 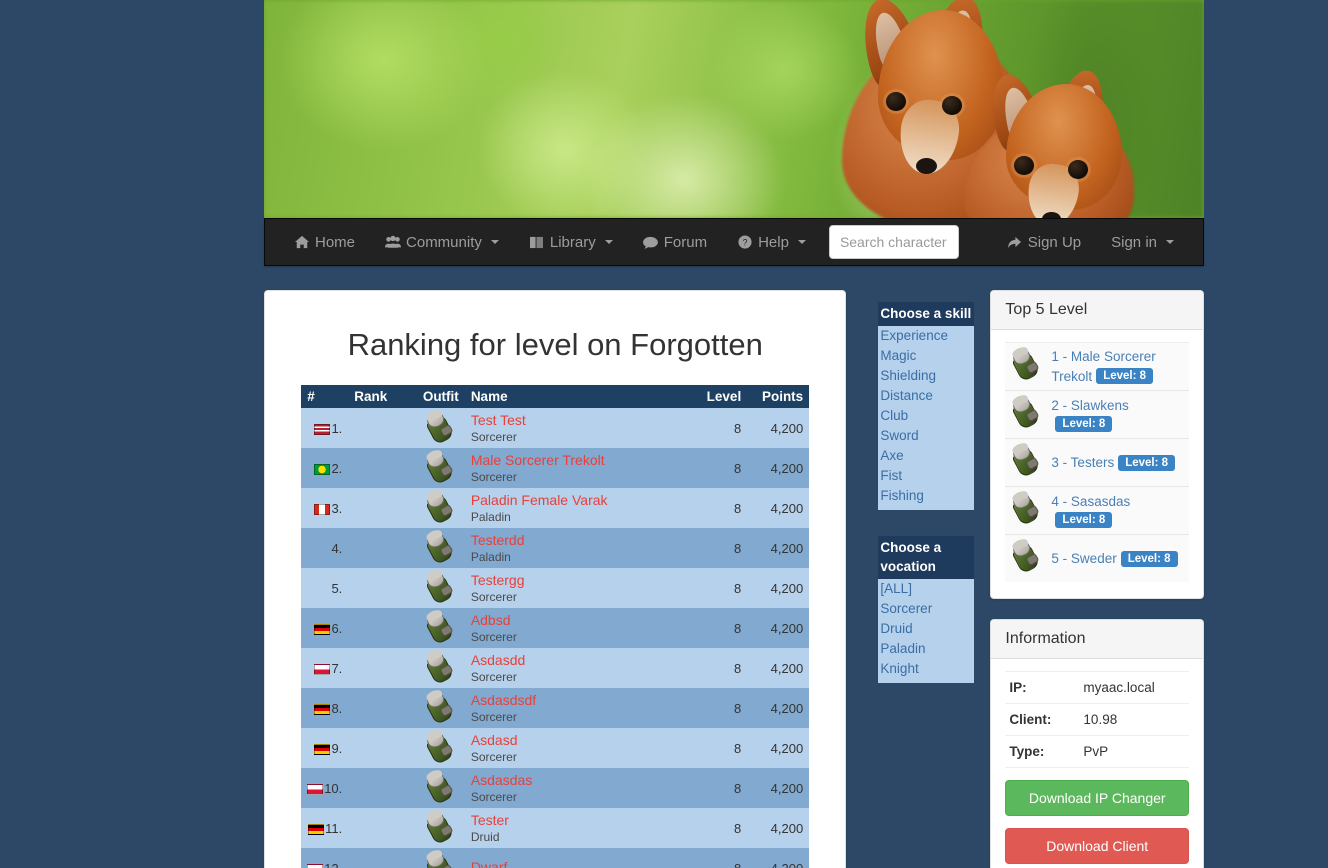 I want to click on search-input, so click(x=893, y=242).